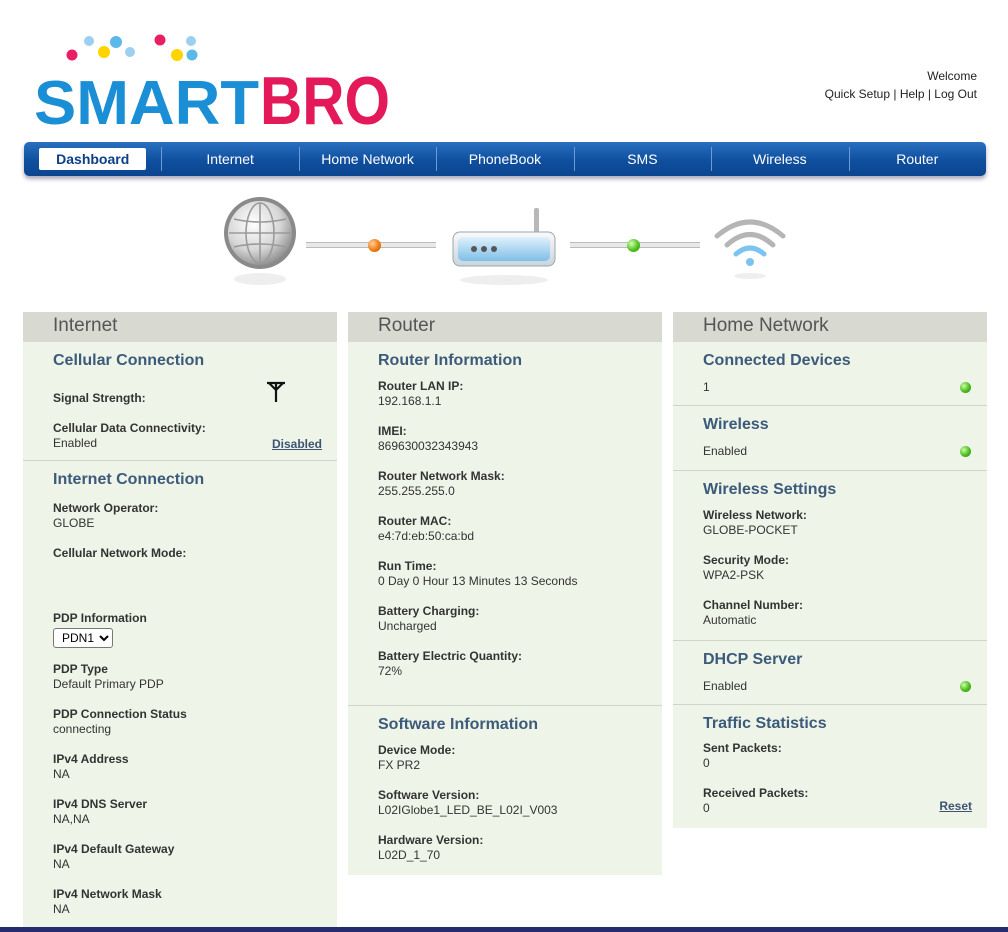 This screenshot has width=1008, height=932. What do you see at coordinates (187, 812) in the screenshot?
I see `ipv4-dns-field: IPv4 DNS Server NA,NA` at bounding box center [187, 812].